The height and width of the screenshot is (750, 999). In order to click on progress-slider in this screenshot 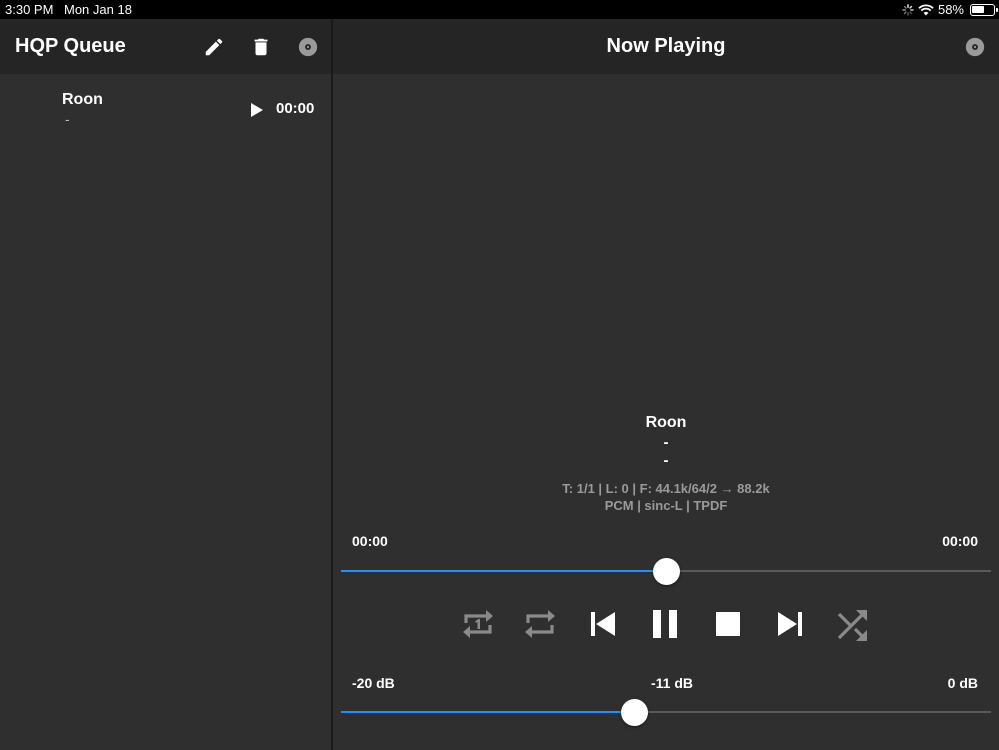, I will do `click(666, 571)`.